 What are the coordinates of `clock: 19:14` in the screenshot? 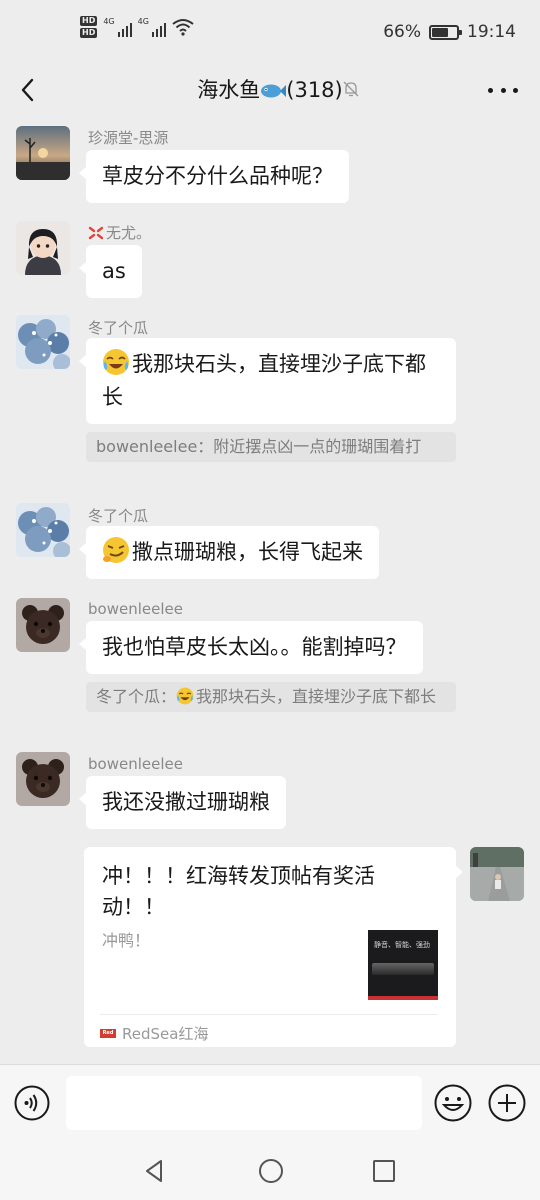 It's located at (491, 32).